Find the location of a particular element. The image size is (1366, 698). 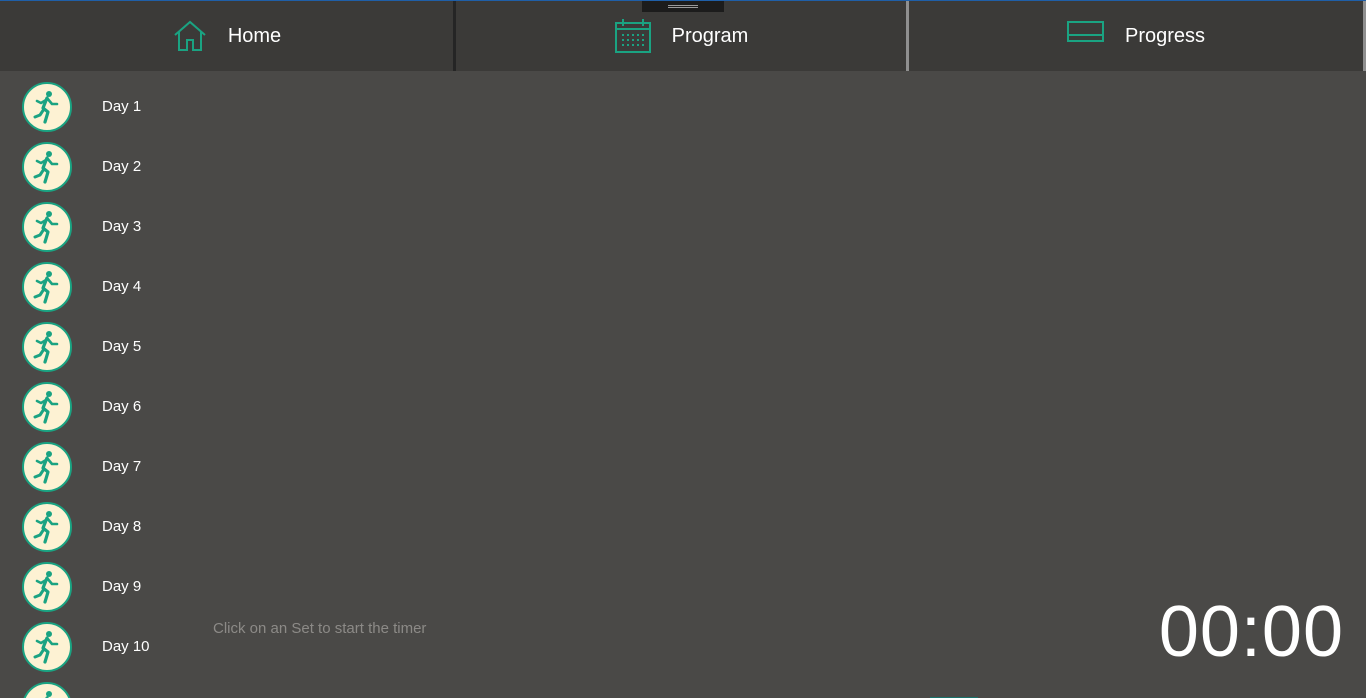

tab-home: Home is located at coordinates (226, 36).